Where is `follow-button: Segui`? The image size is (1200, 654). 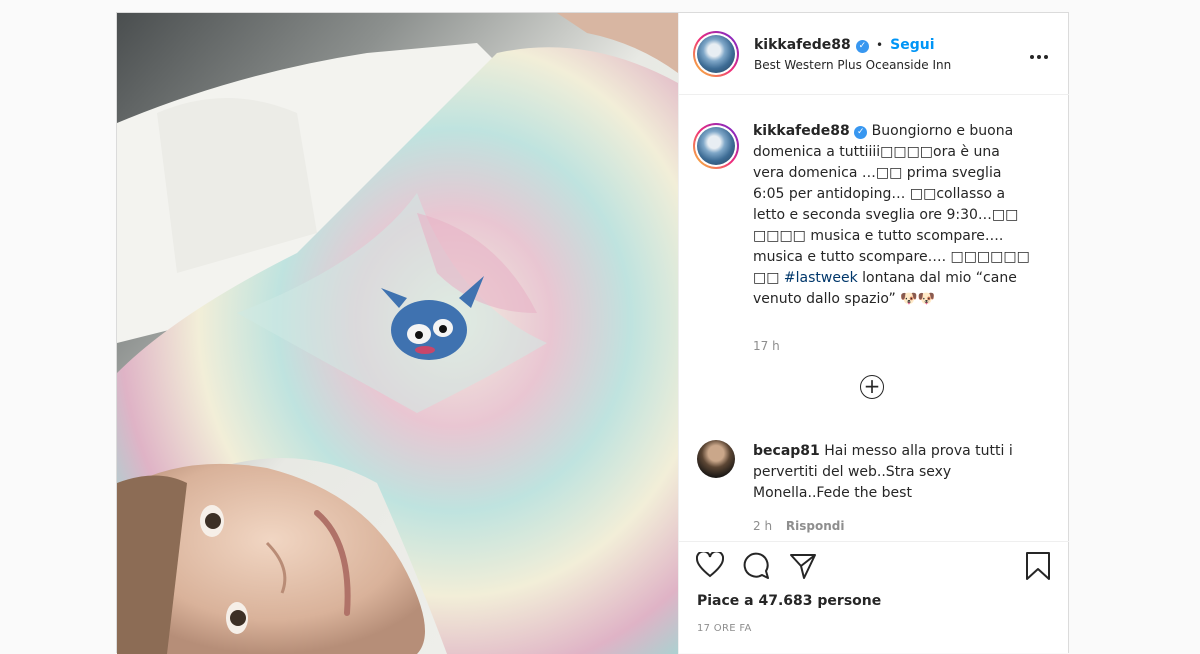
follow-button: Segui is located at coordinates (912, 45).